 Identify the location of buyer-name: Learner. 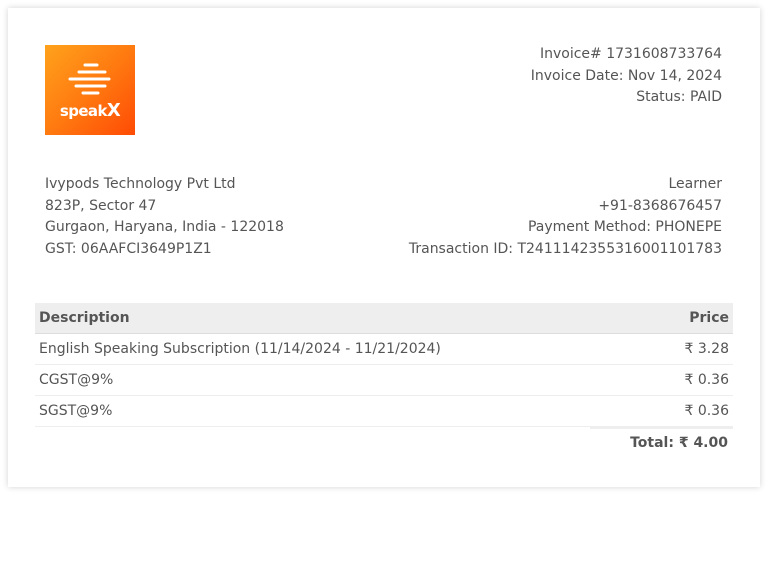
(695, 184).